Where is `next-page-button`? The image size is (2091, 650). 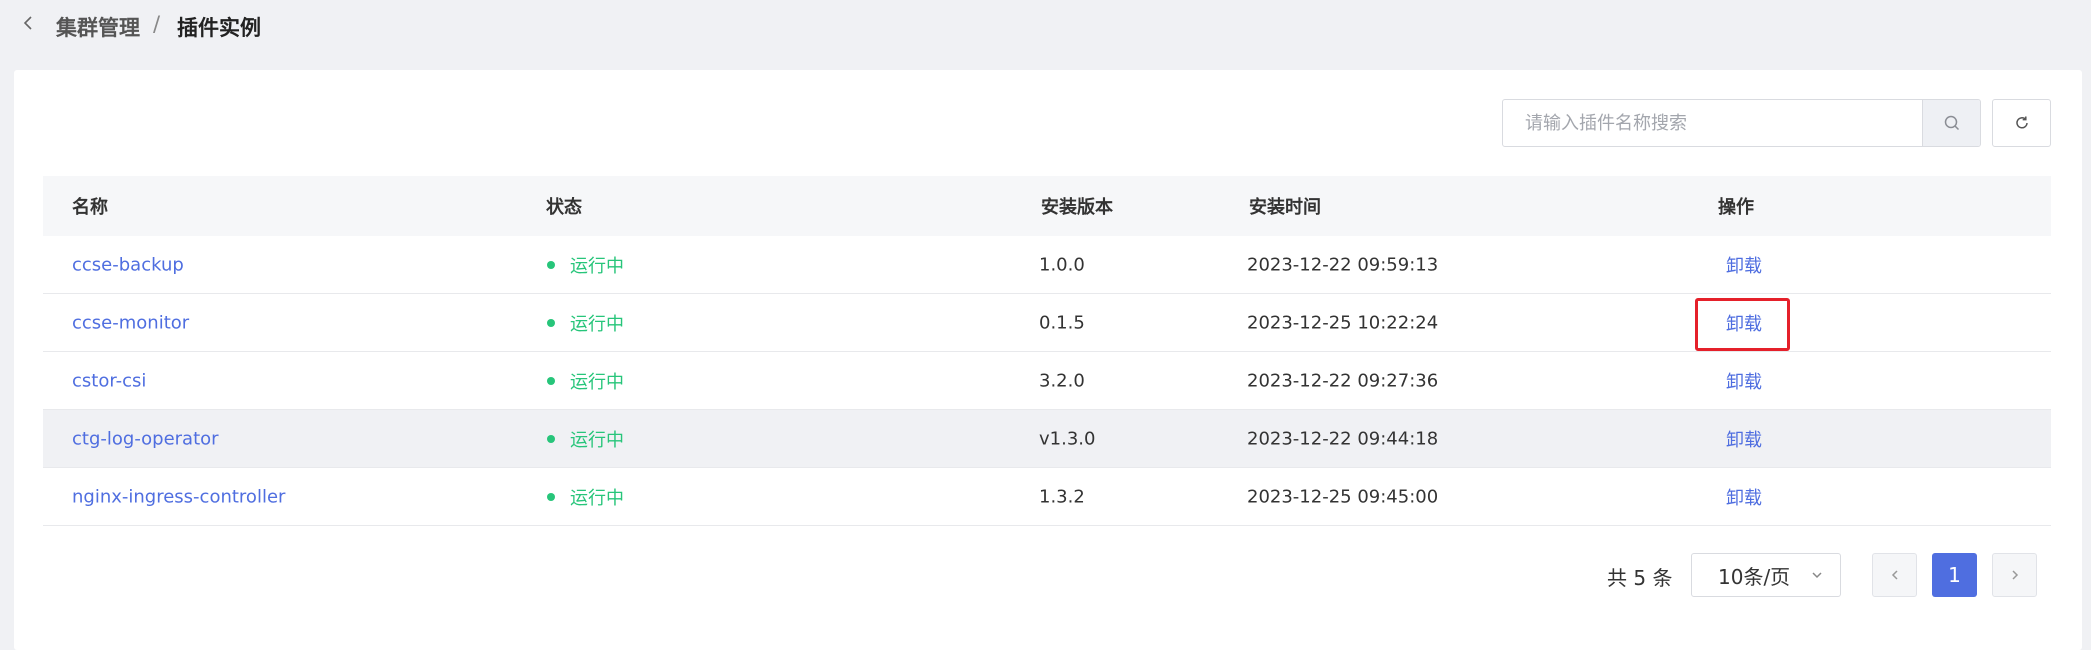 next-page-button is located at coordinates (2014, 575).